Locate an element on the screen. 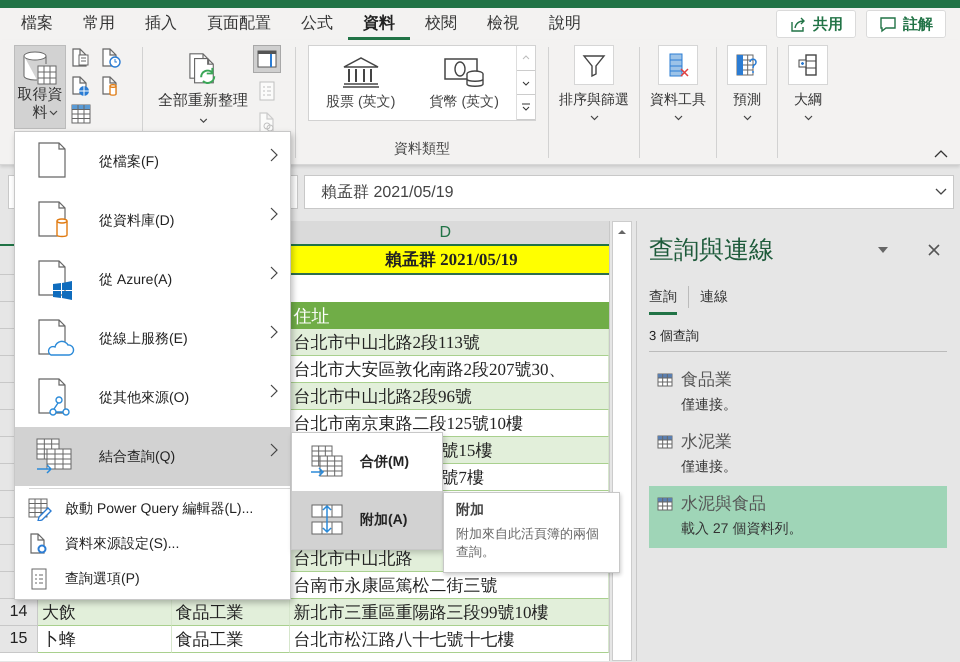  table-cell-text: 台北市松江路八十七號十七樓 is located at coordinates (404, 639).